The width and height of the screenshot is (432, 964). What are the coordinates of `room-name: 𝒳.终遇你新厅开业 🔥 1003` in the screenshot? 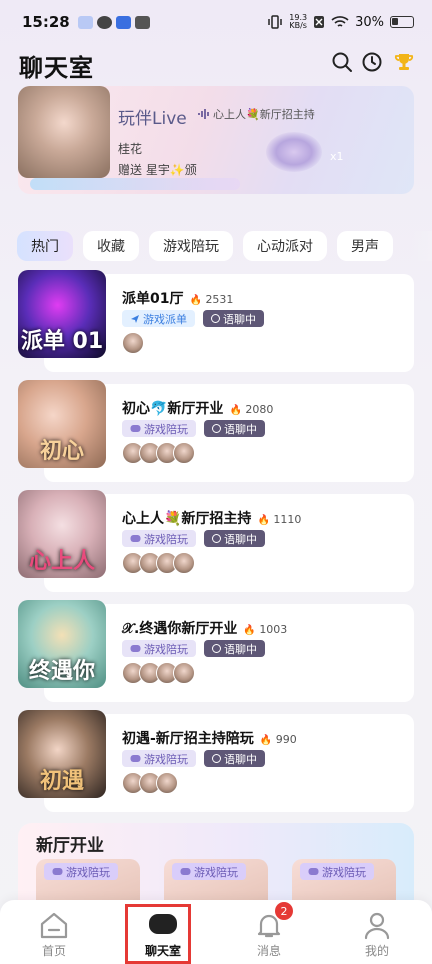 It's located at (205, 629).